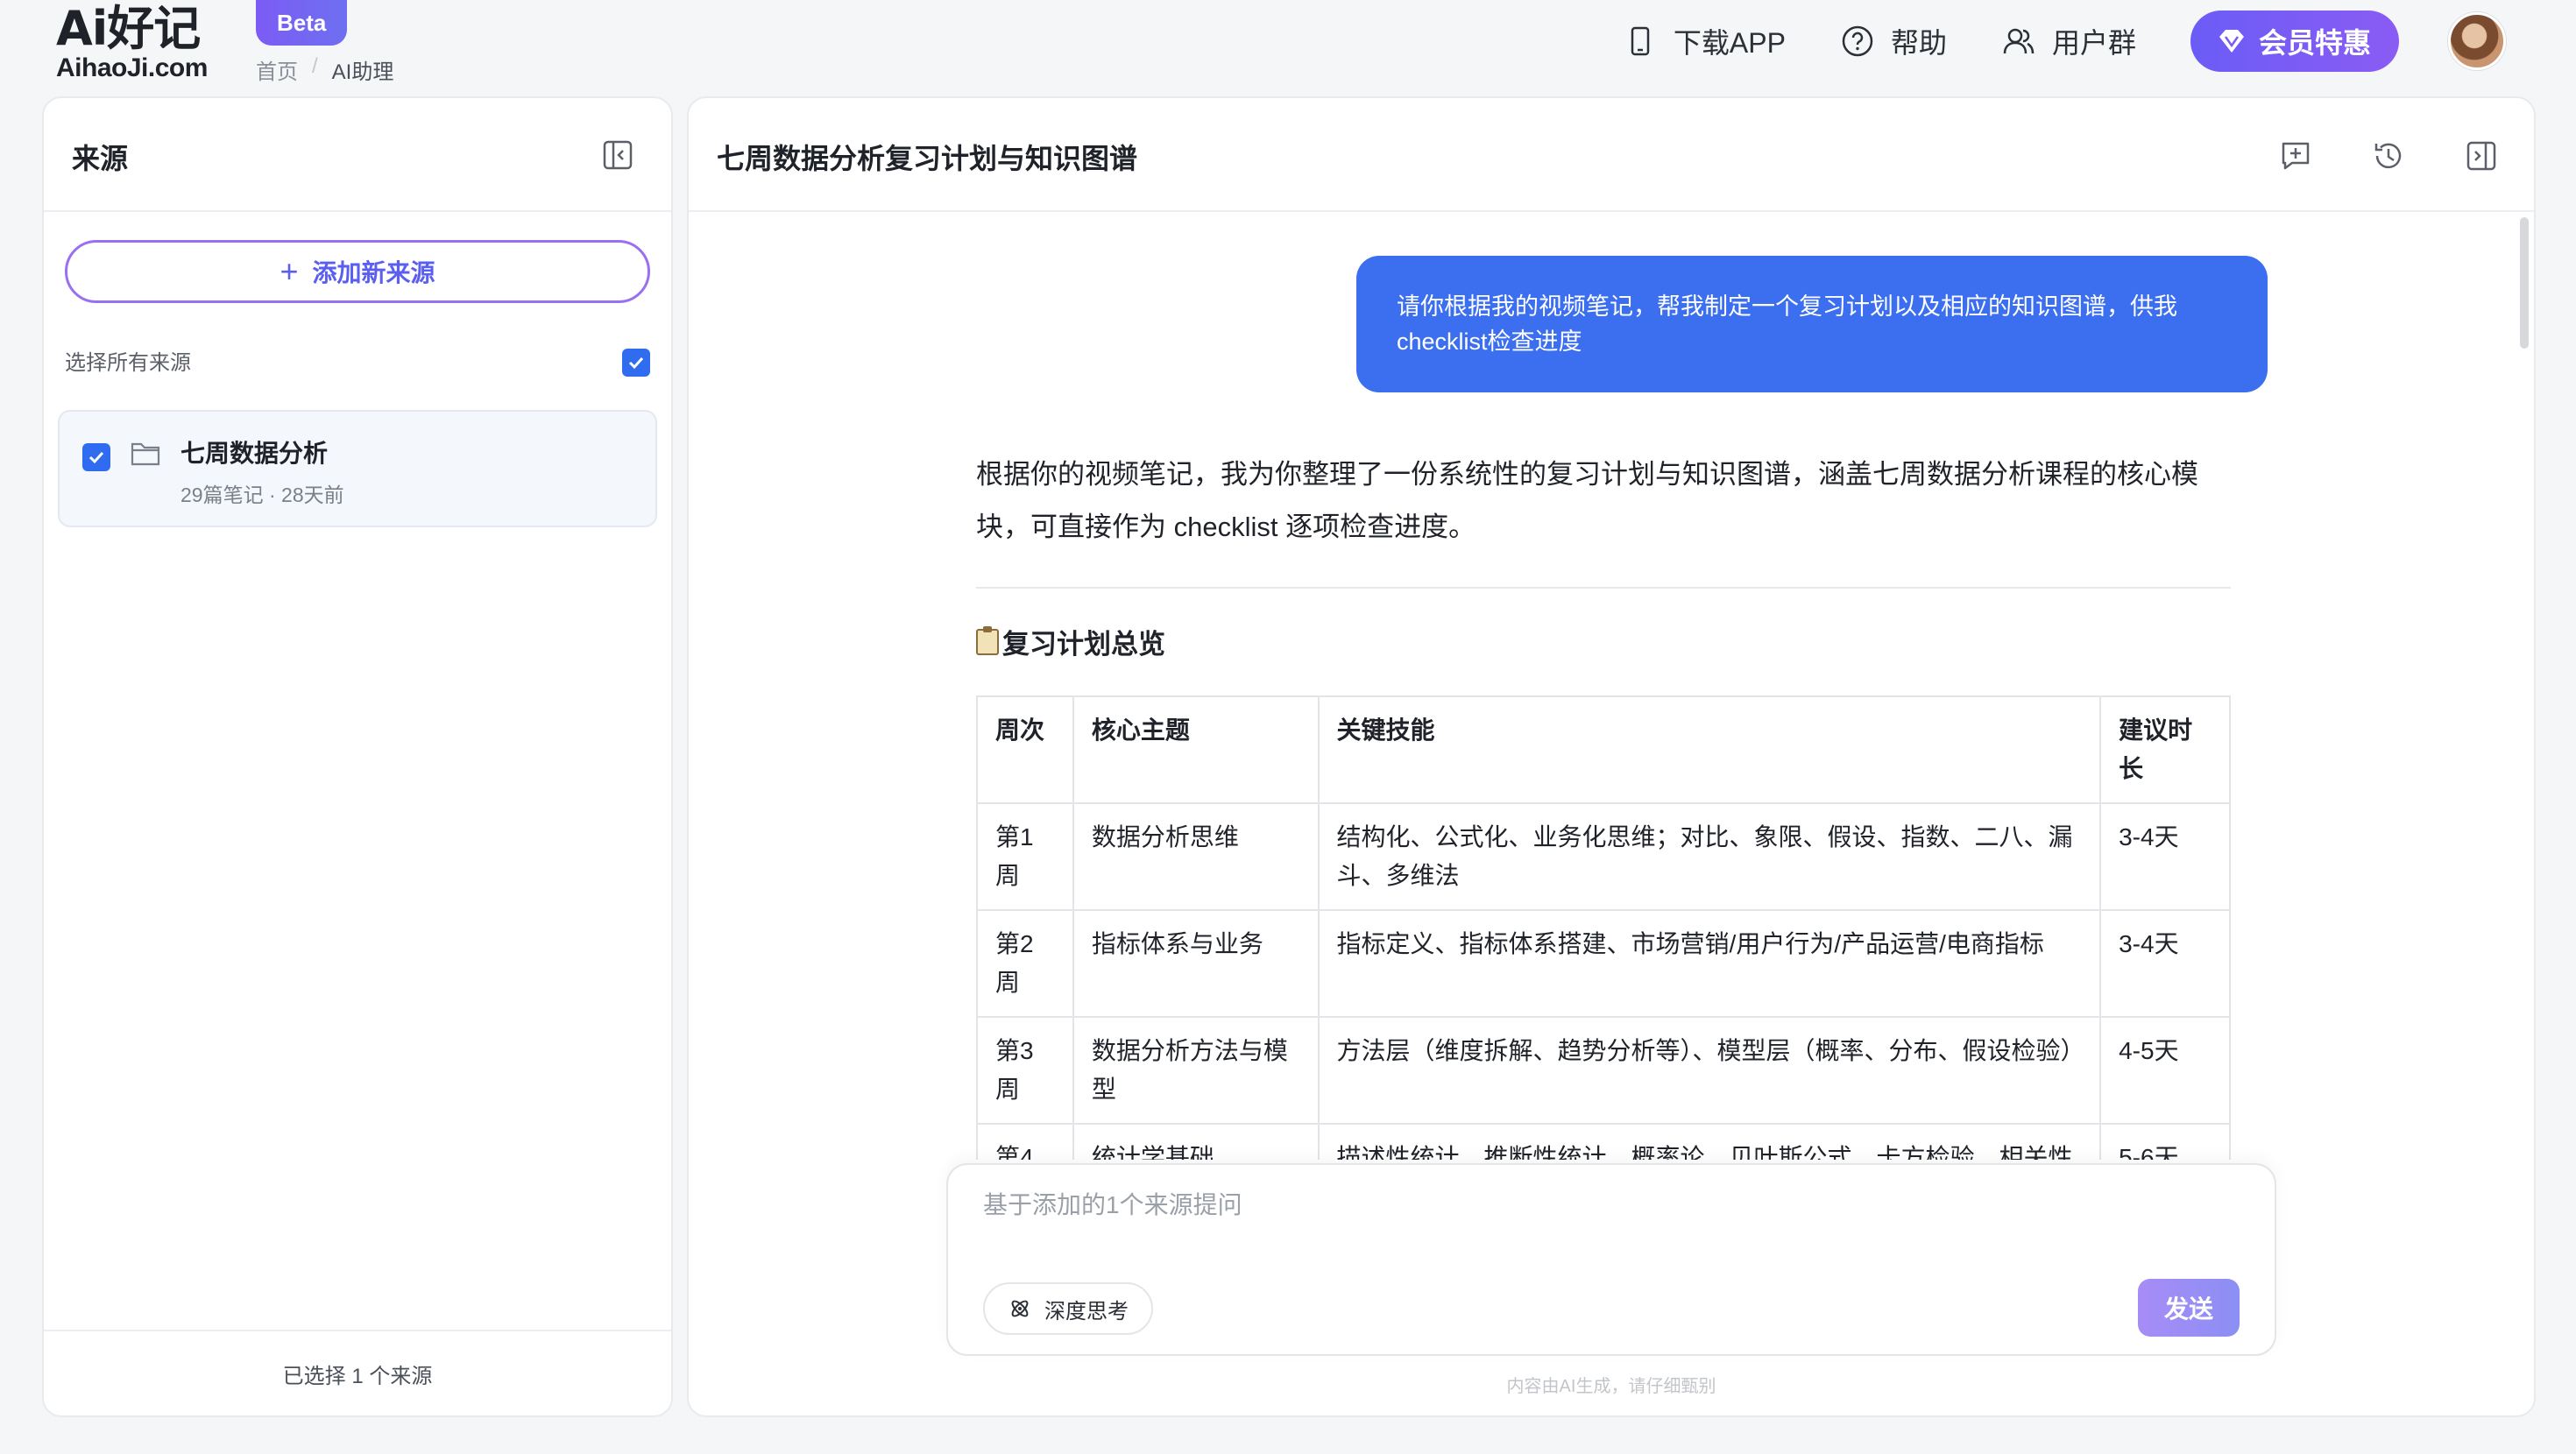 This screenshot has width=2576, height=1454. What do you see at coordinates (1025, 963) in the screenshot?
I see `table-cell: 第2周` at bounding box center [1025, 963].